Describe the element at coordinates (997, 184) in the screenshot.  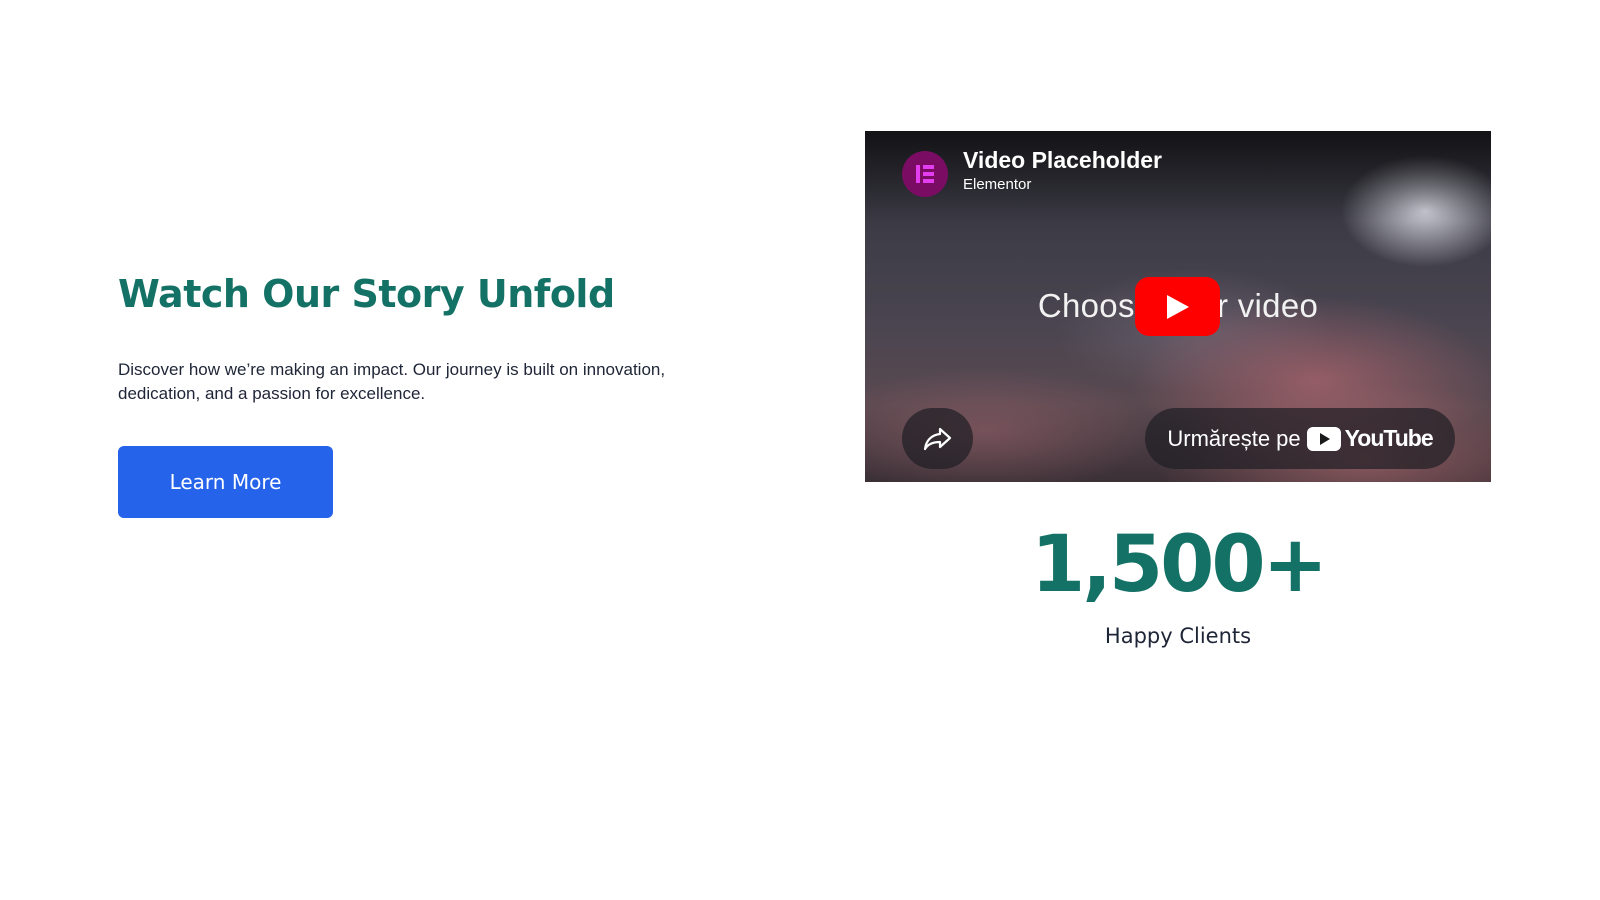
I see `video-channel: Elementor` at that location.